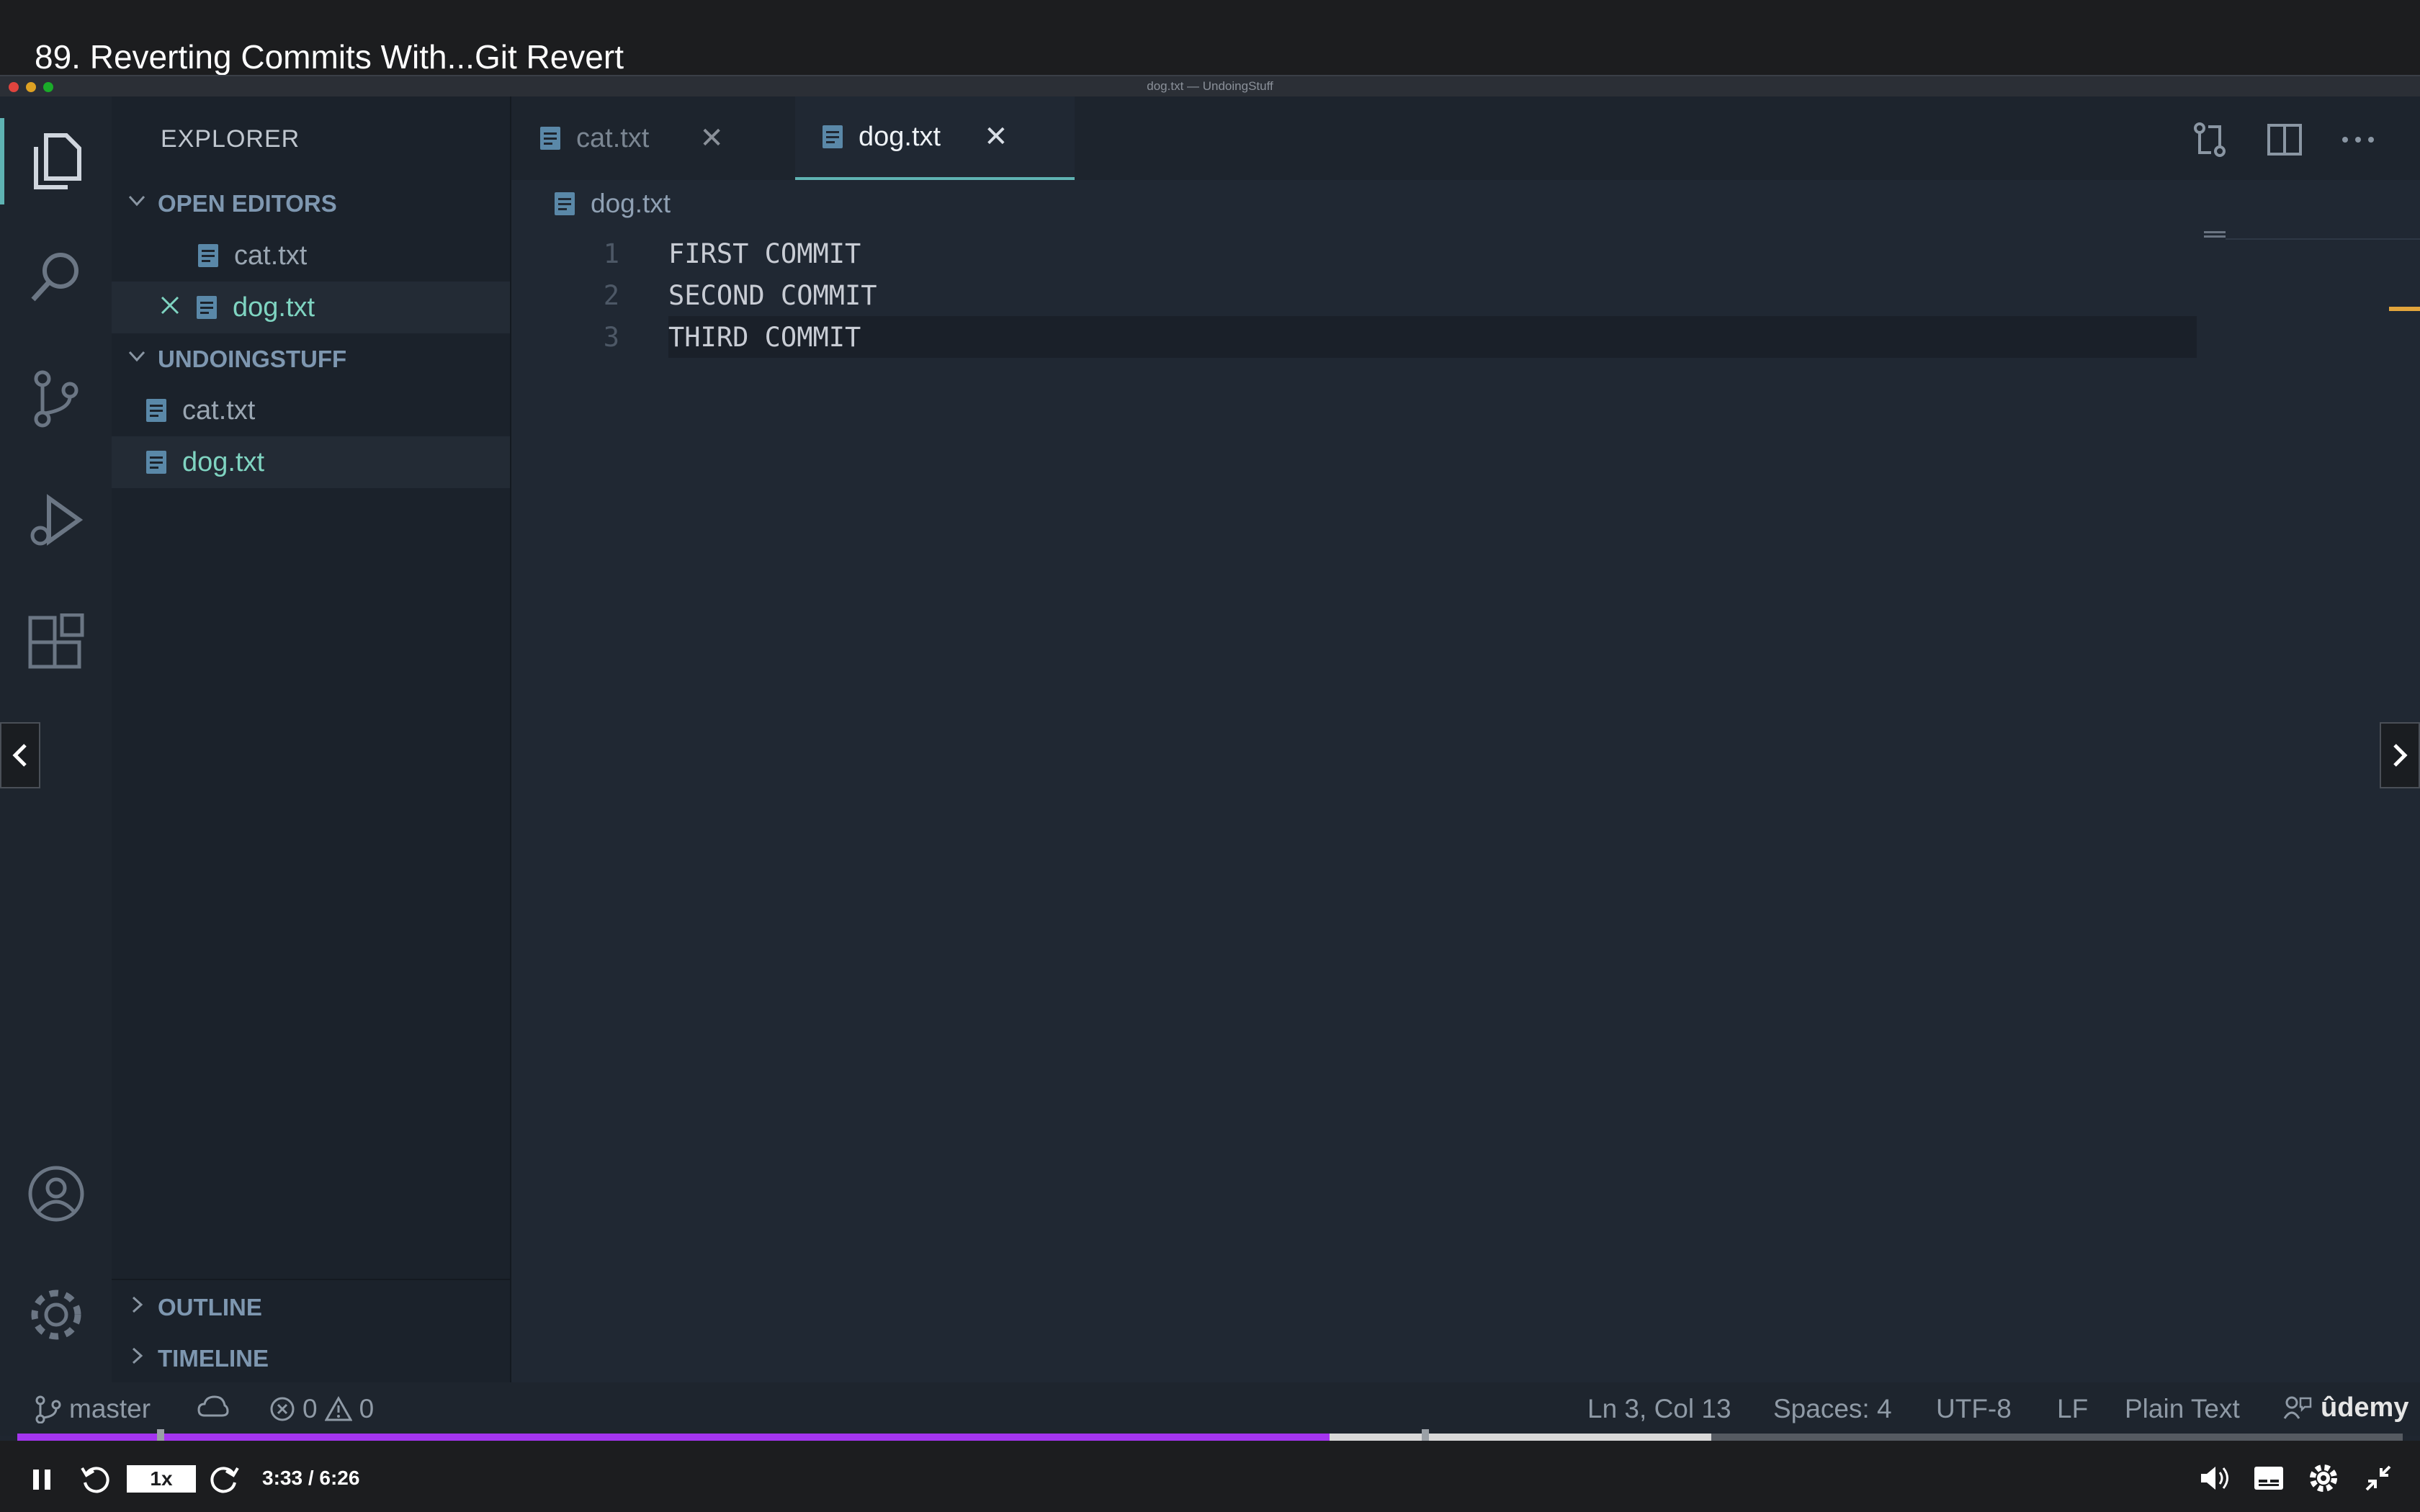 The image size is (2420, 1512). I want to click on rewind-icon, so click(95, 1480).